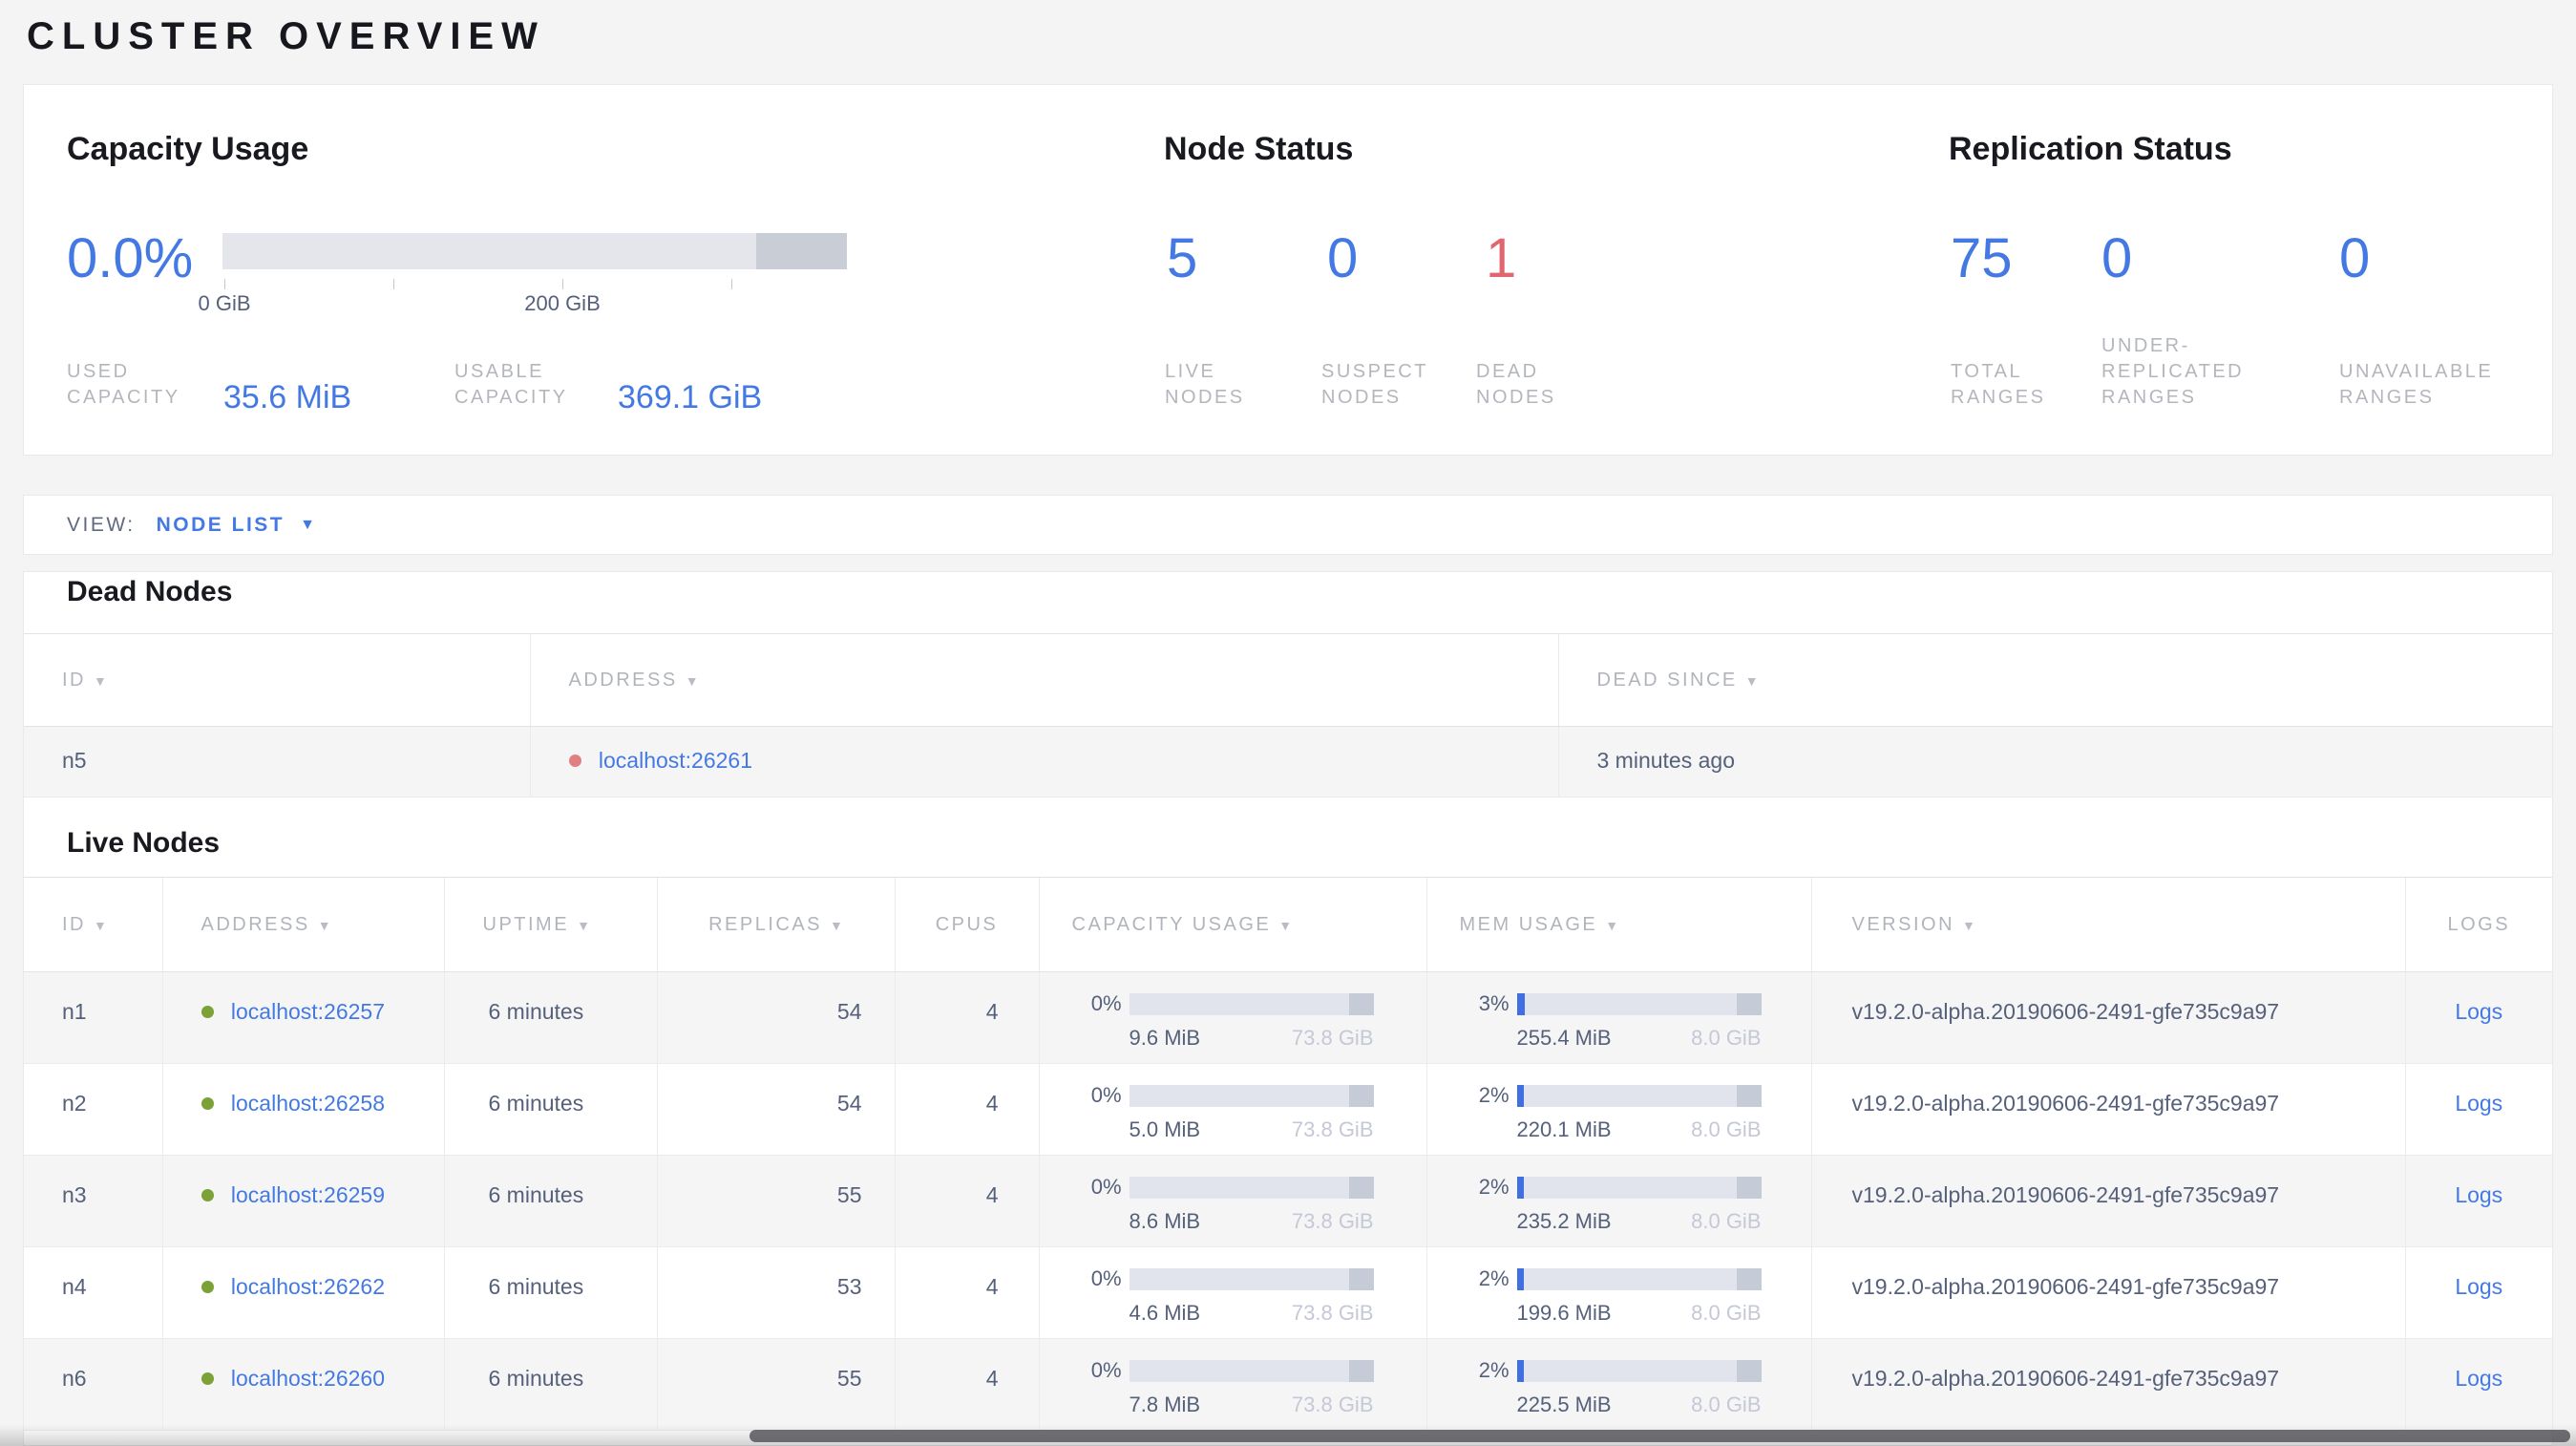  What do you see at coordinates (93, 1109) in the screenshot?
I see `node-id-cell: n2` at bounding box center [93, 1109].